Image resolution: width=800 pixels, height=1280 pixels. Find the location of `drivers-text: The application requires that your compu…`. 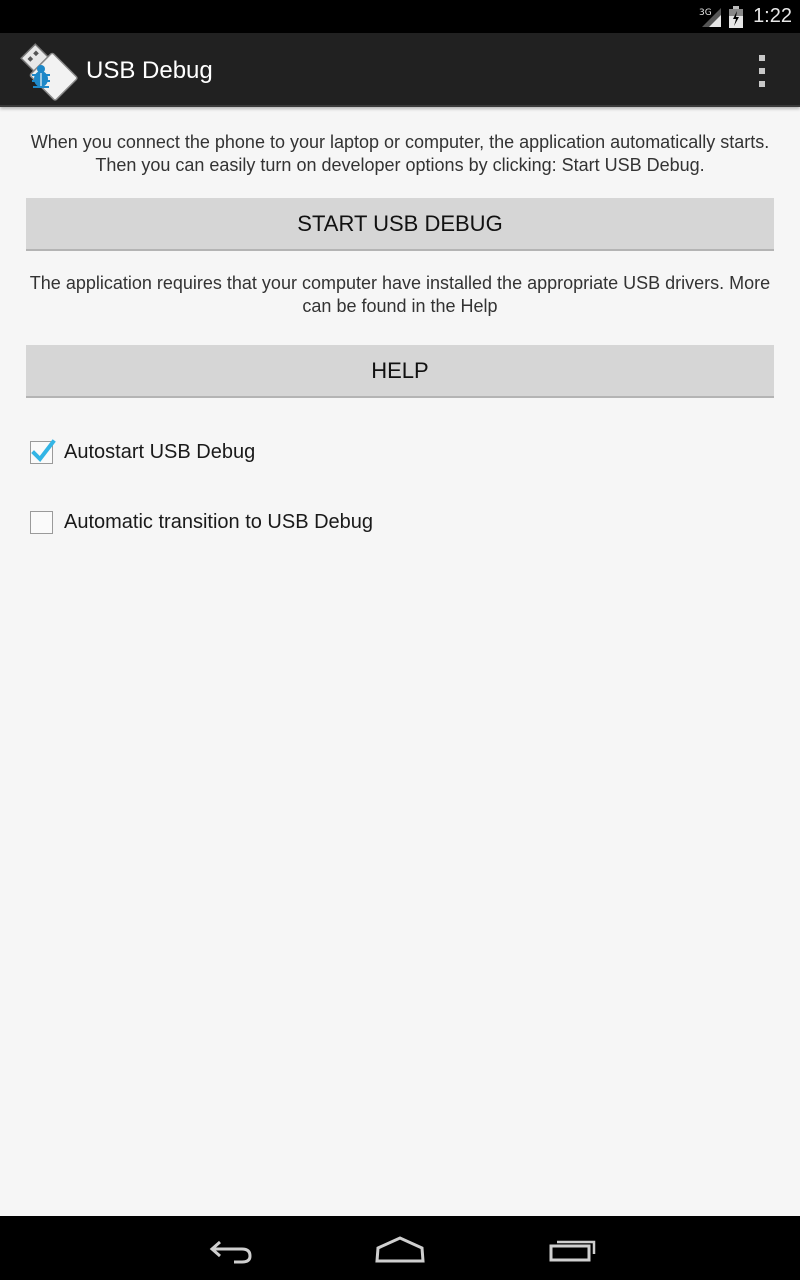

drivers-text: The application requires that your compu… is located at coordinates (400, 294).